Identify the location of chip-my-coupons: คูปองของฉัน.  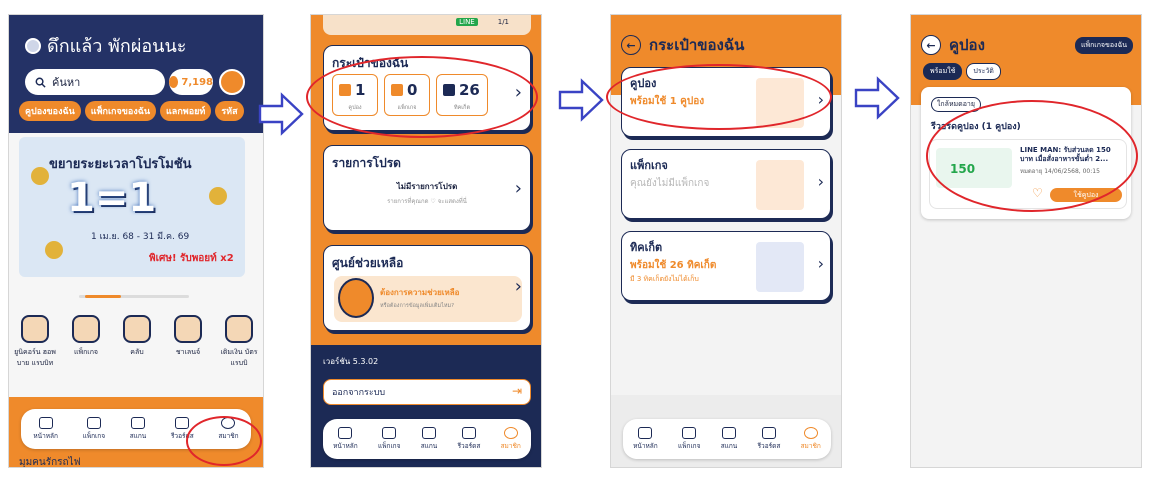
(50, 111).